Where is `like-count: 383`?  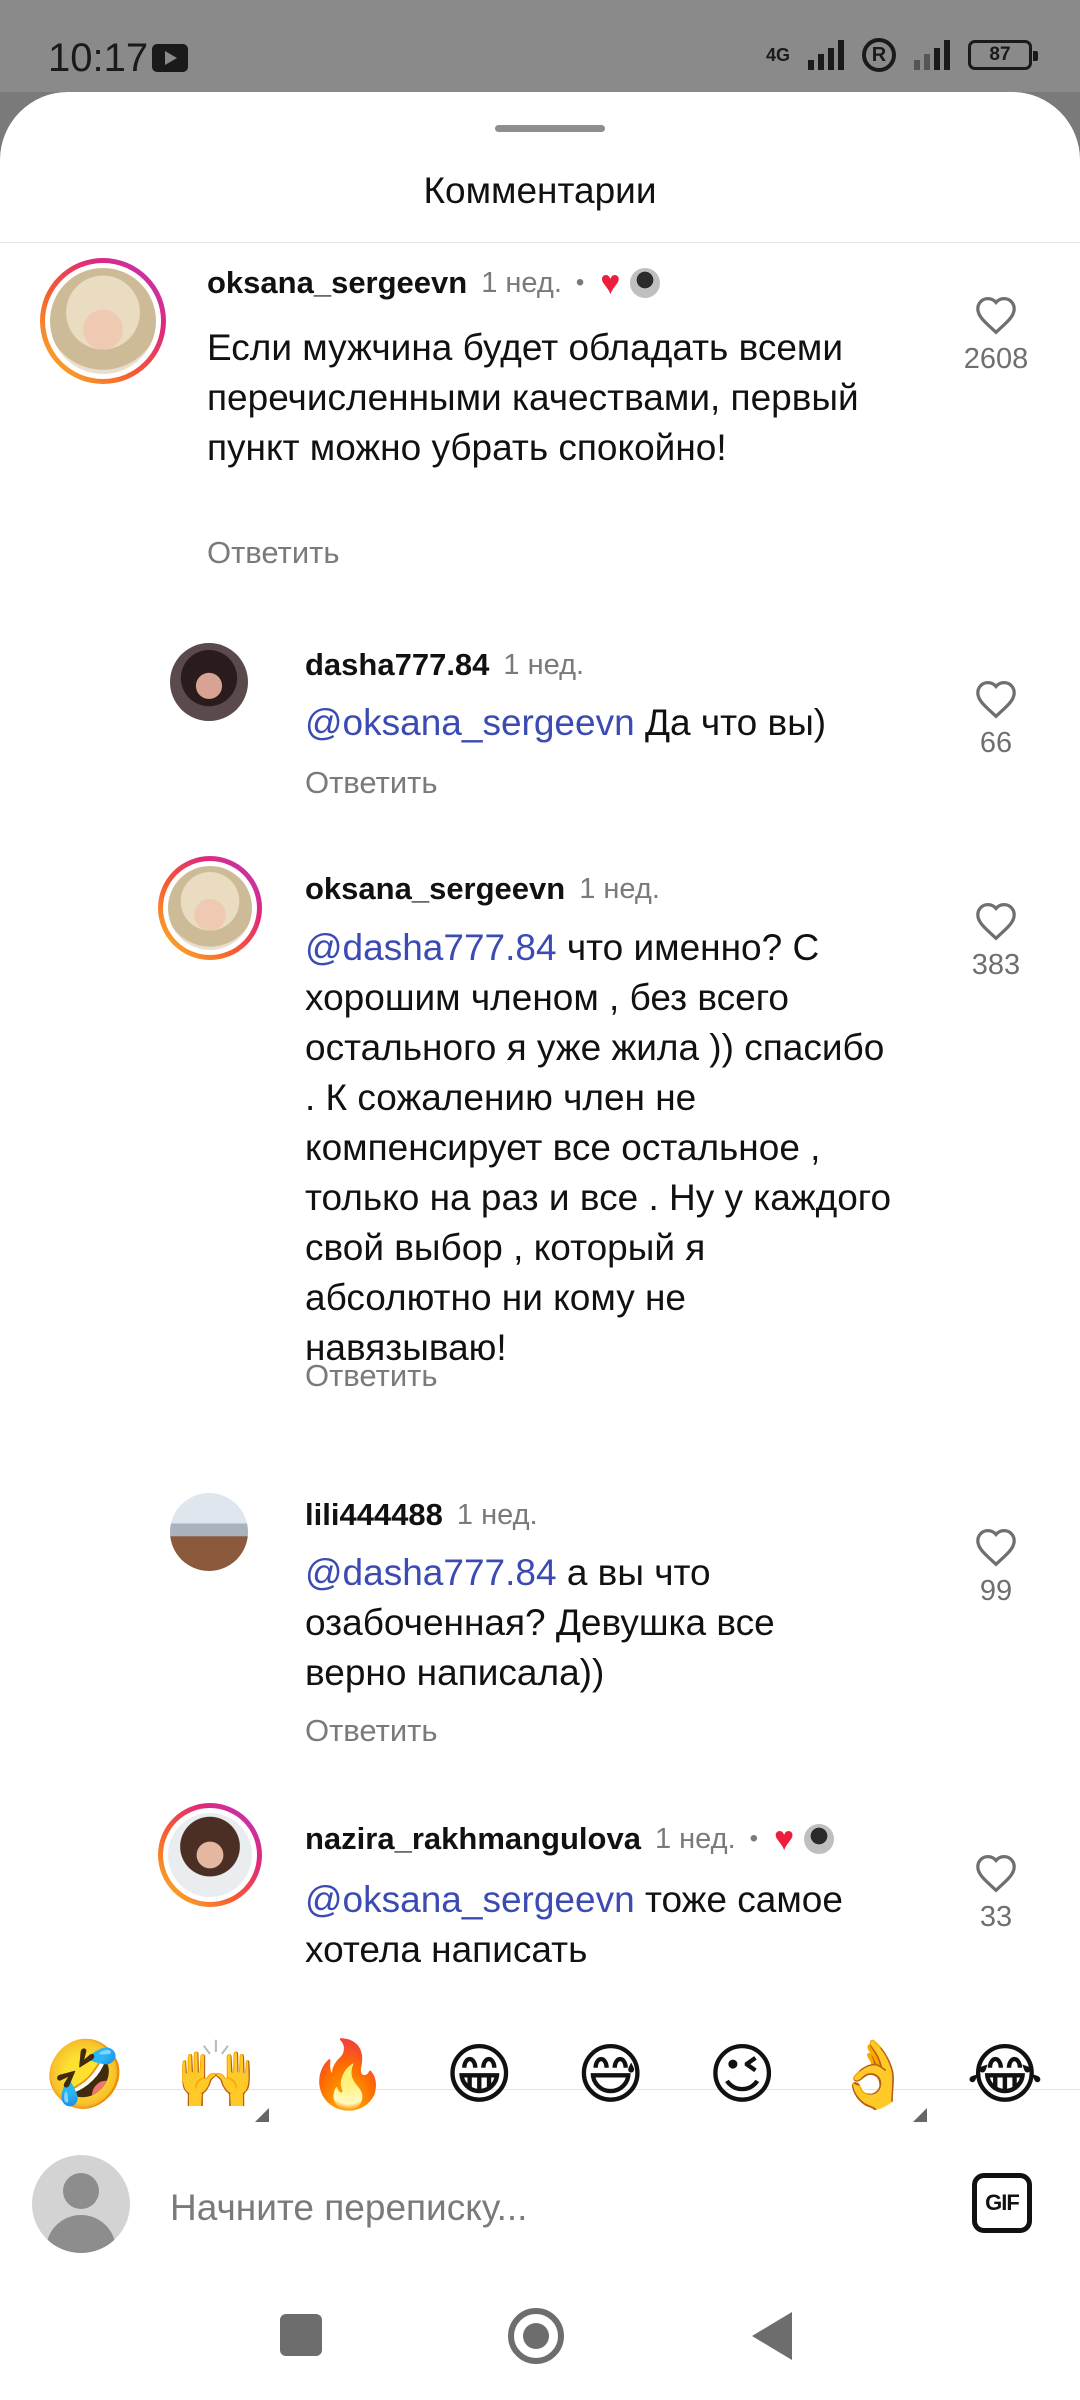
like-count: 383 is located at coordinates (996, 965).